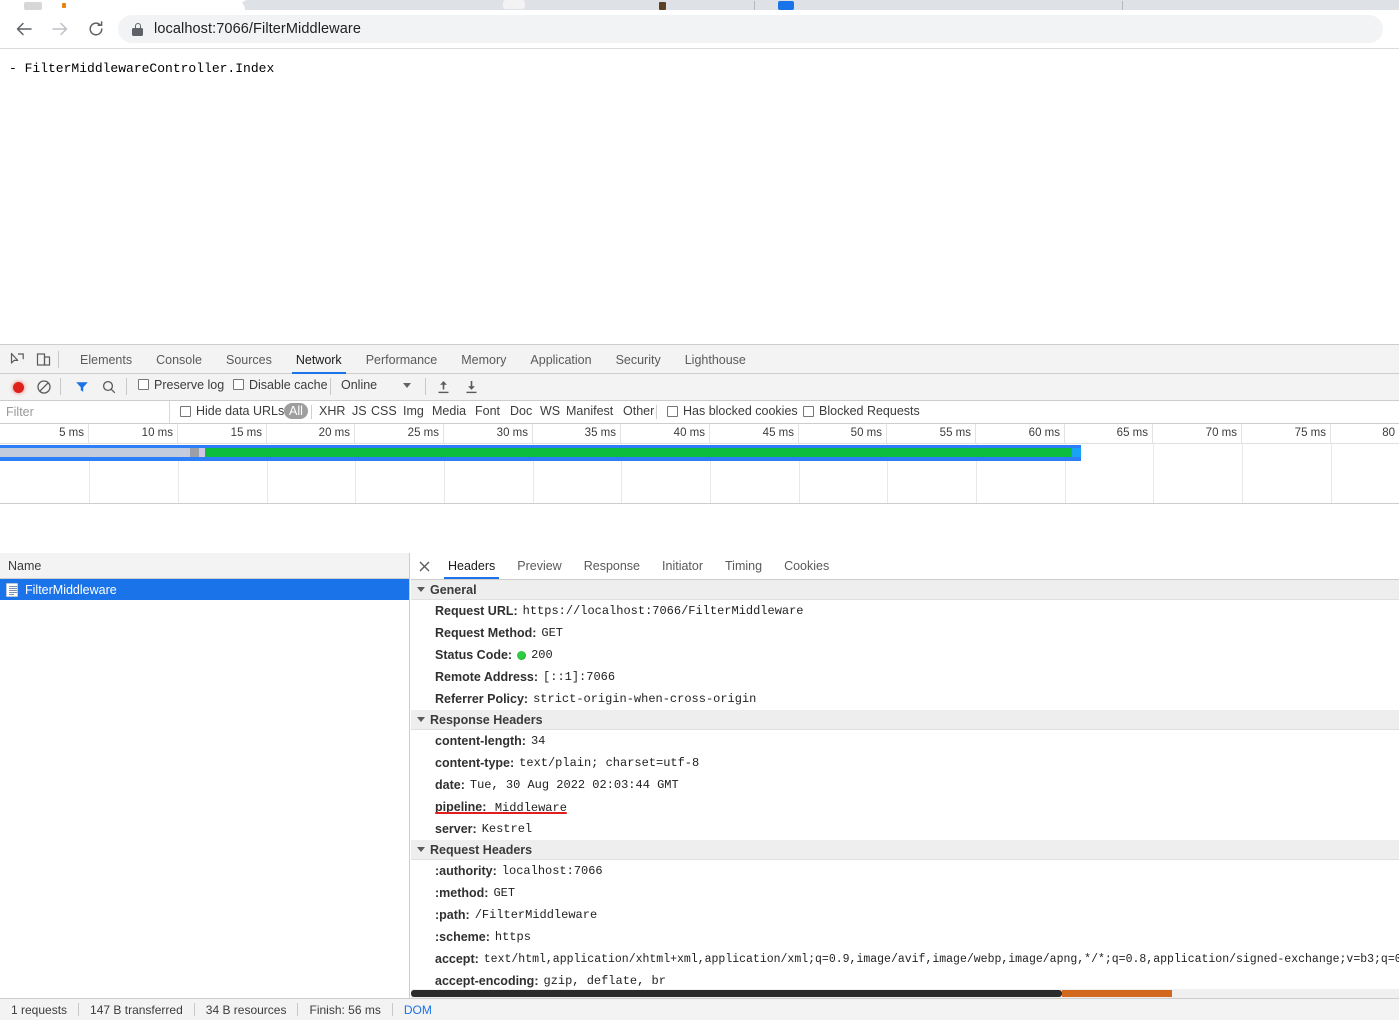 The width and height of the screenshot is (1399, 1020). Describe the element at coordinates (17, 359) in the screenshot. I see `inspect-element-icon` at that location.